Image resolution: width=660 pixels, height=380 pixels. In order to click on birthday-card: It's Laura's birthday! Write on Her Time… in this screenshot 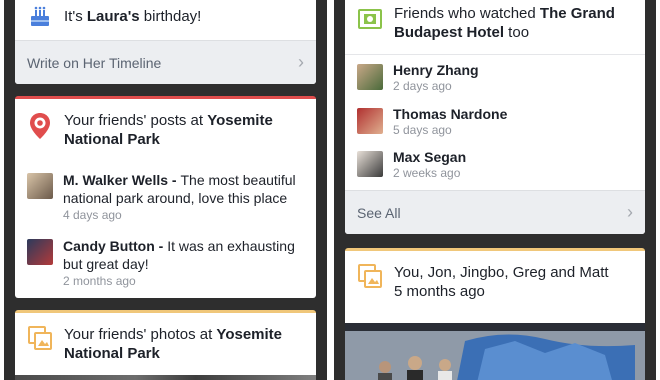, I will do `click(165, 42)`.